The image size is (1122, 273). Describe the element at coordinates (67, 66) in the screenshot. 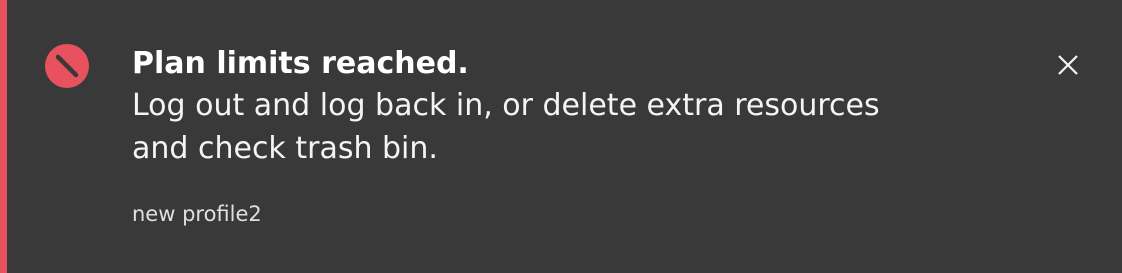

I see `error-icon` at that location.